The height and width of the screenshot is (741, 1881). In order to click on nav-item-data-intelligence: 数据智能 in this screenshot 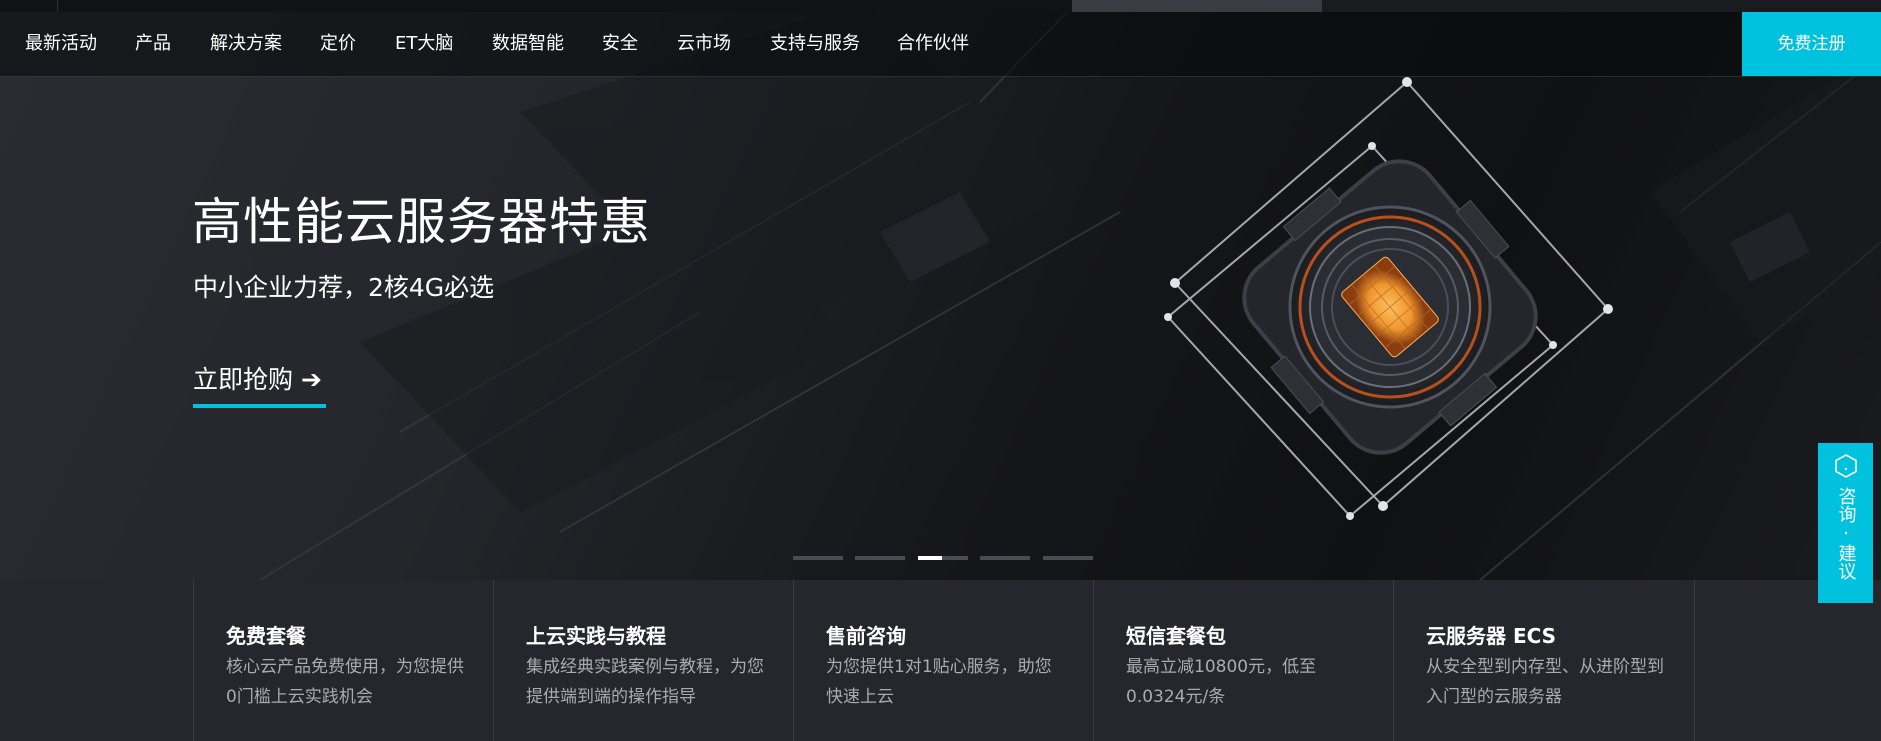, I will do `click(528, 44)`.